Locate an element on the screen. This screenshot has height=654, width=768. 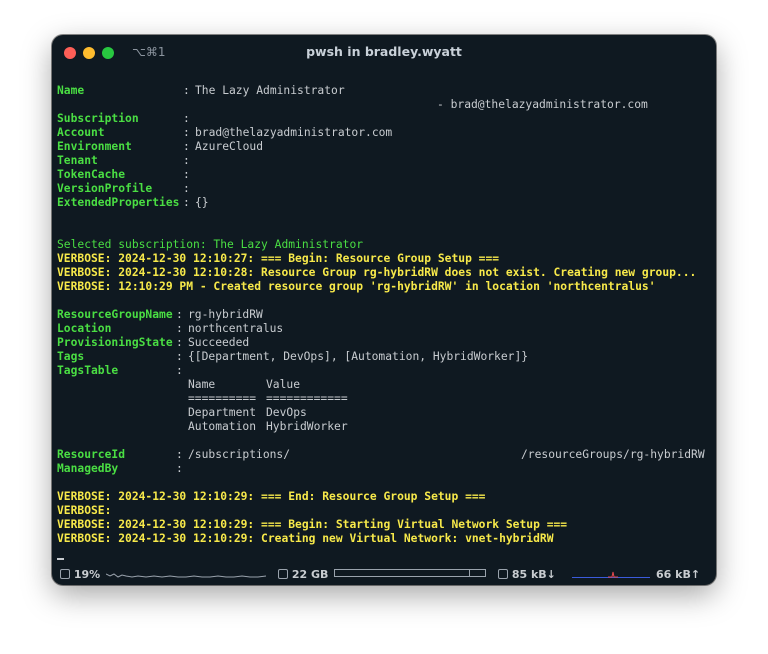
text-cursor is located at coordinates (60, 559).